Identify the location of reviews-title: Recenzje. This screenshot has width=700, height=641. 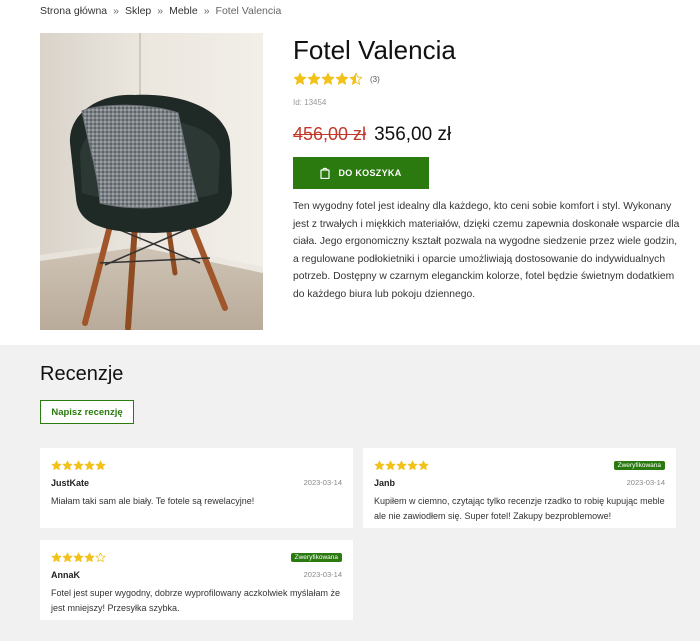
(82, 374).